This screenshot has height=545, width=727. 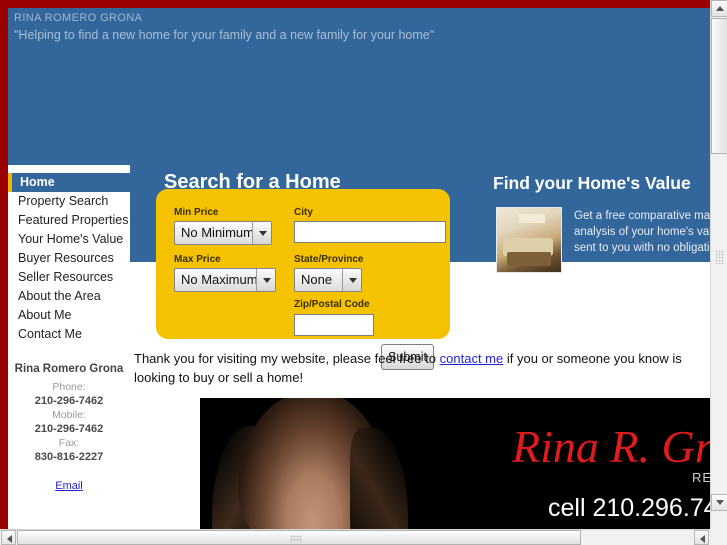 I want to click on state-value: None, so click(x=317, y=279).